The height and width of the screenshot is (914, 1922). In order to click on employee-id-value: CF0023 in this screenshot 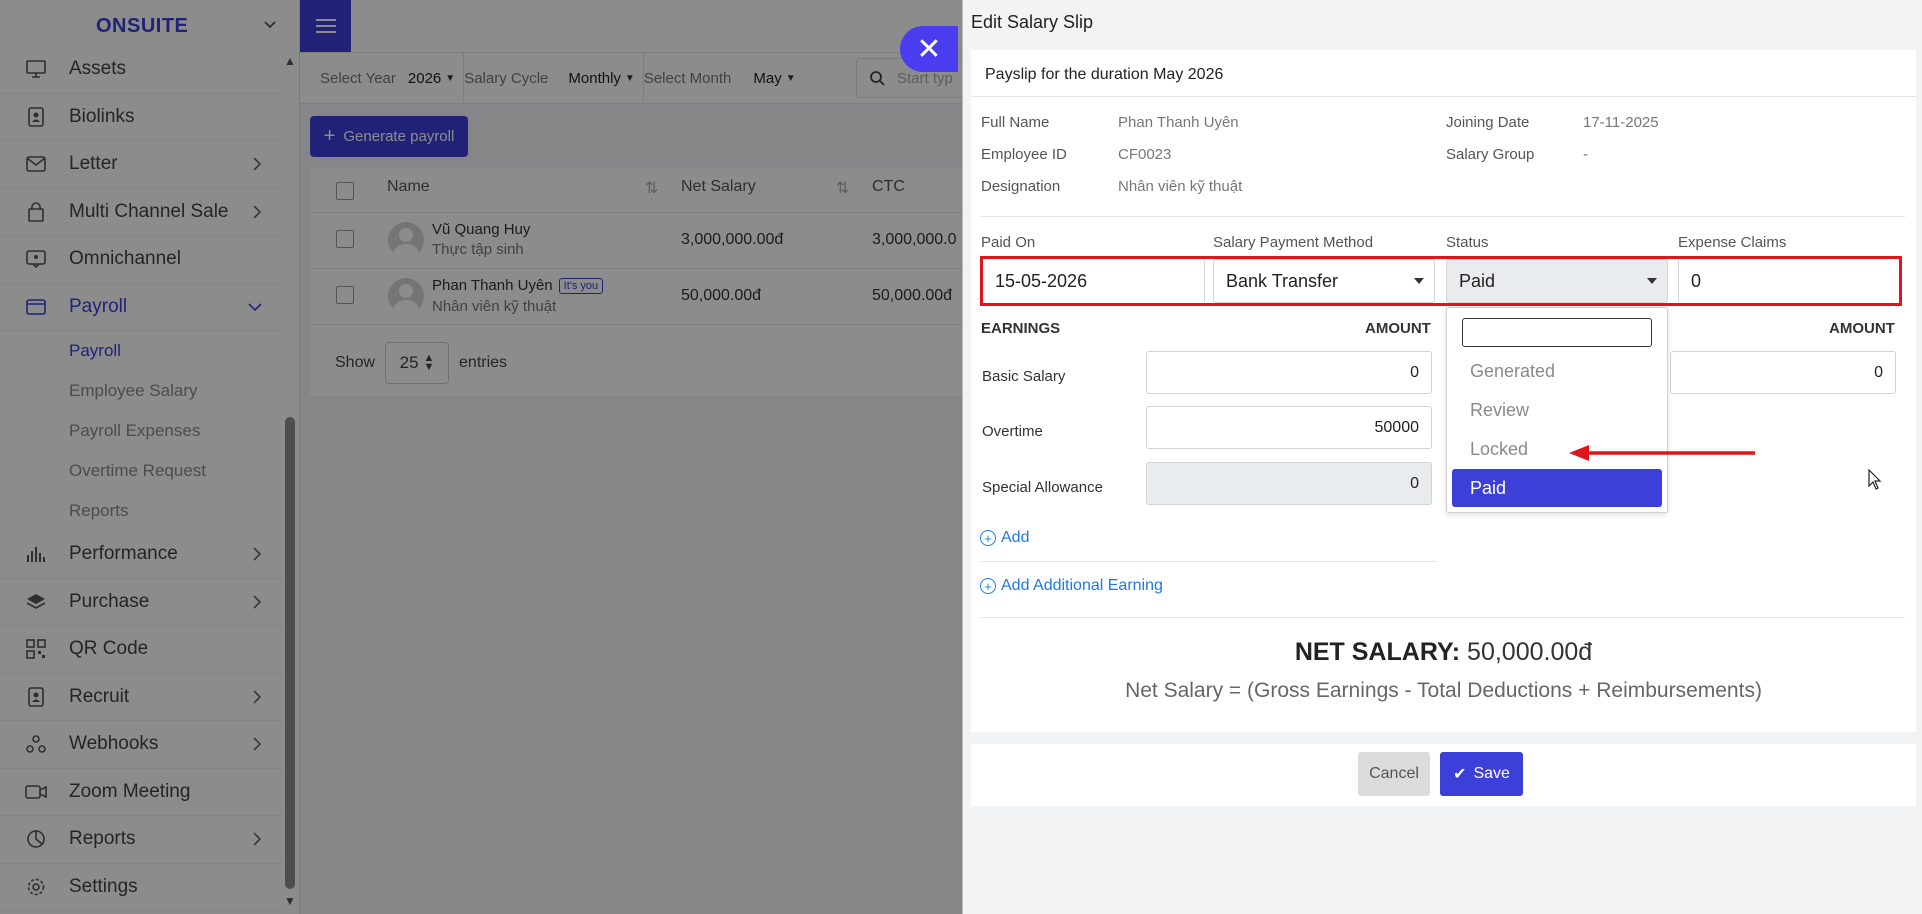, I will do `click(1145, 154)`.